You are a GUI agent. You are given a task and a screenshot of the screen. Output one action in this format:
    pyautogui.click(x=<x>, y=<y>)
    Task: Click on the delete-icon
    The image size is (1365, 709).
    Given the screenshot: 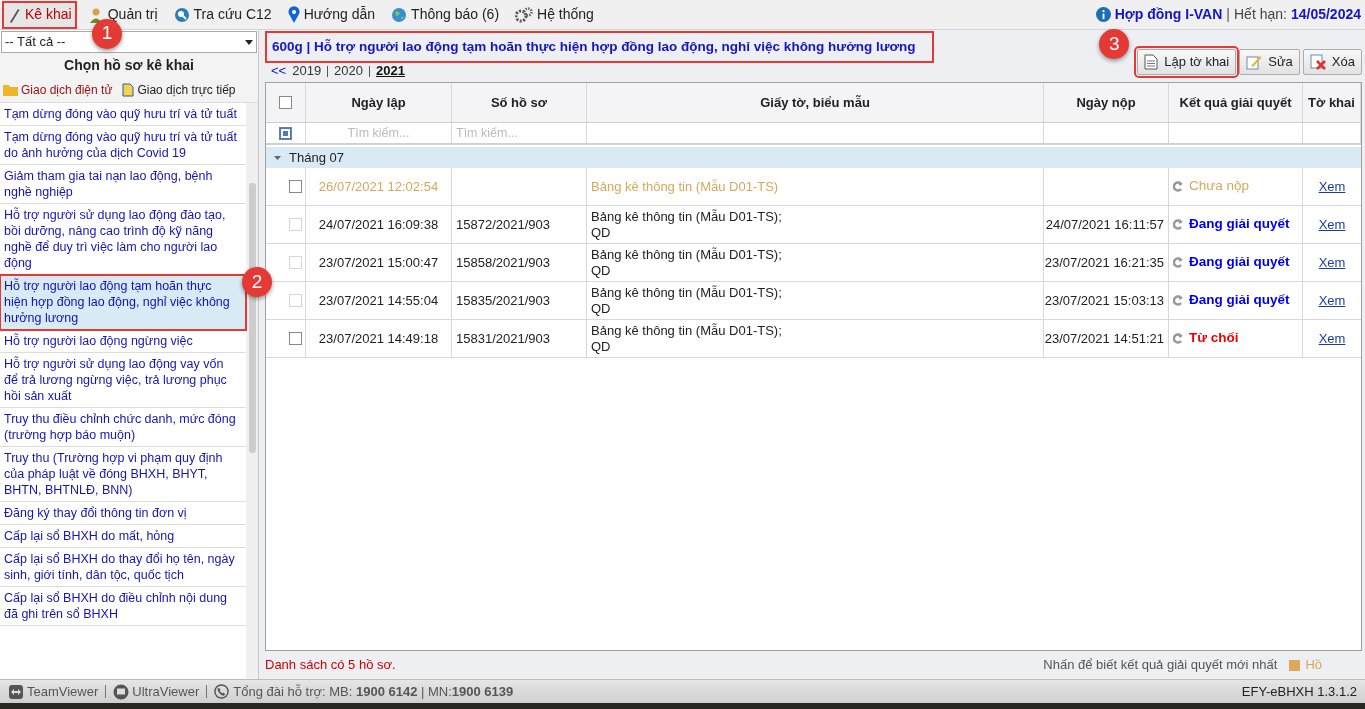 What is the action you would take?
    pyautogui.click(x=1317, y=62)
    